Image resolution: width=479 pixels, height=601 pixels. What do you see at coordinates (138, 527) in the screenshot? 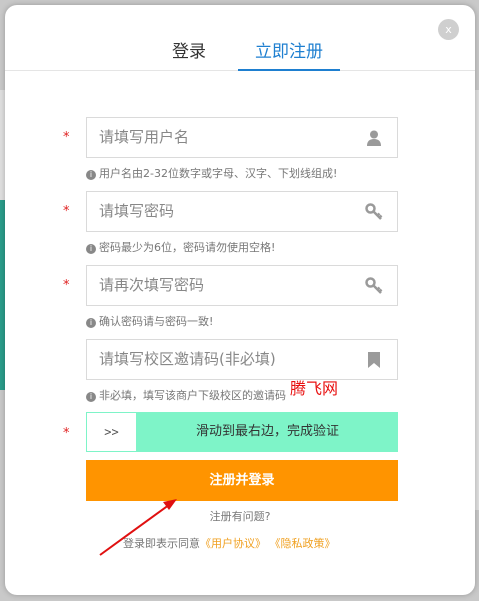
I see `annotation-arrow` at bounding box center [138, 527].